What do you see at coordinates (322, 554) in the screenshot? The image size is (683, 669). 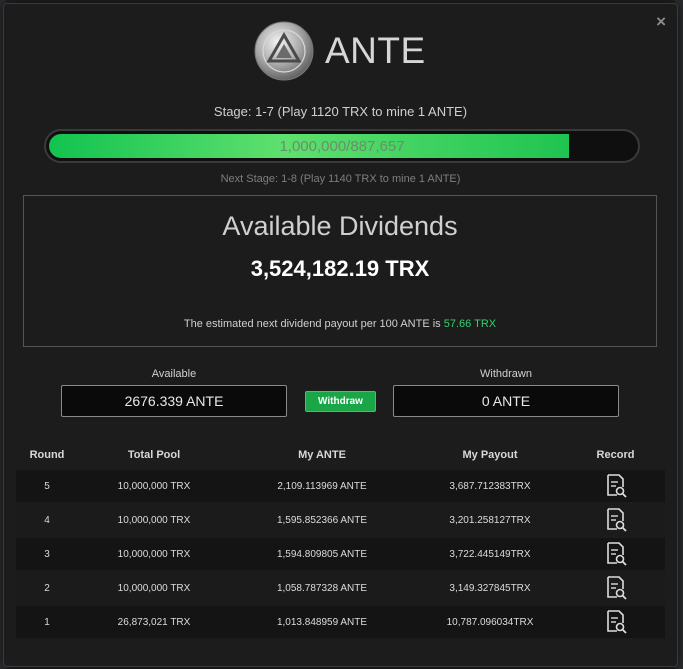 I see `cell-my-ante: 1,594.809805 ANTE` at bounding box center [322, 554].